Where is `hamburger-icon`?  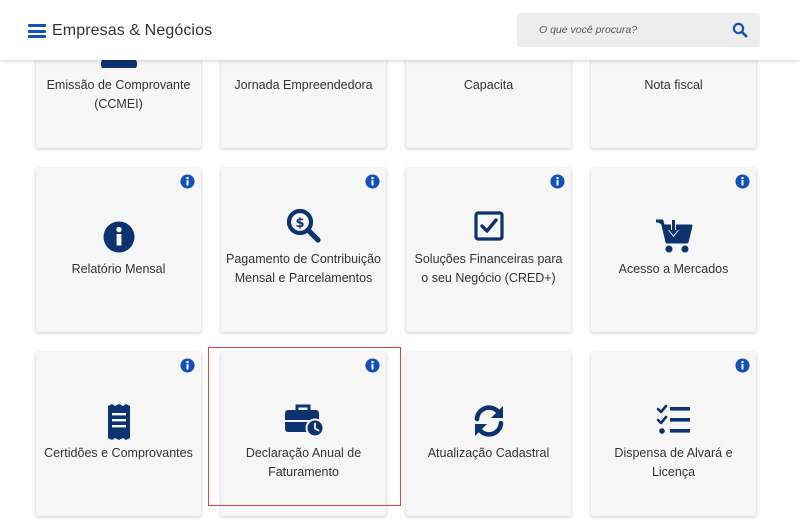
hamburger-icon is located at coordinates (37, 31).